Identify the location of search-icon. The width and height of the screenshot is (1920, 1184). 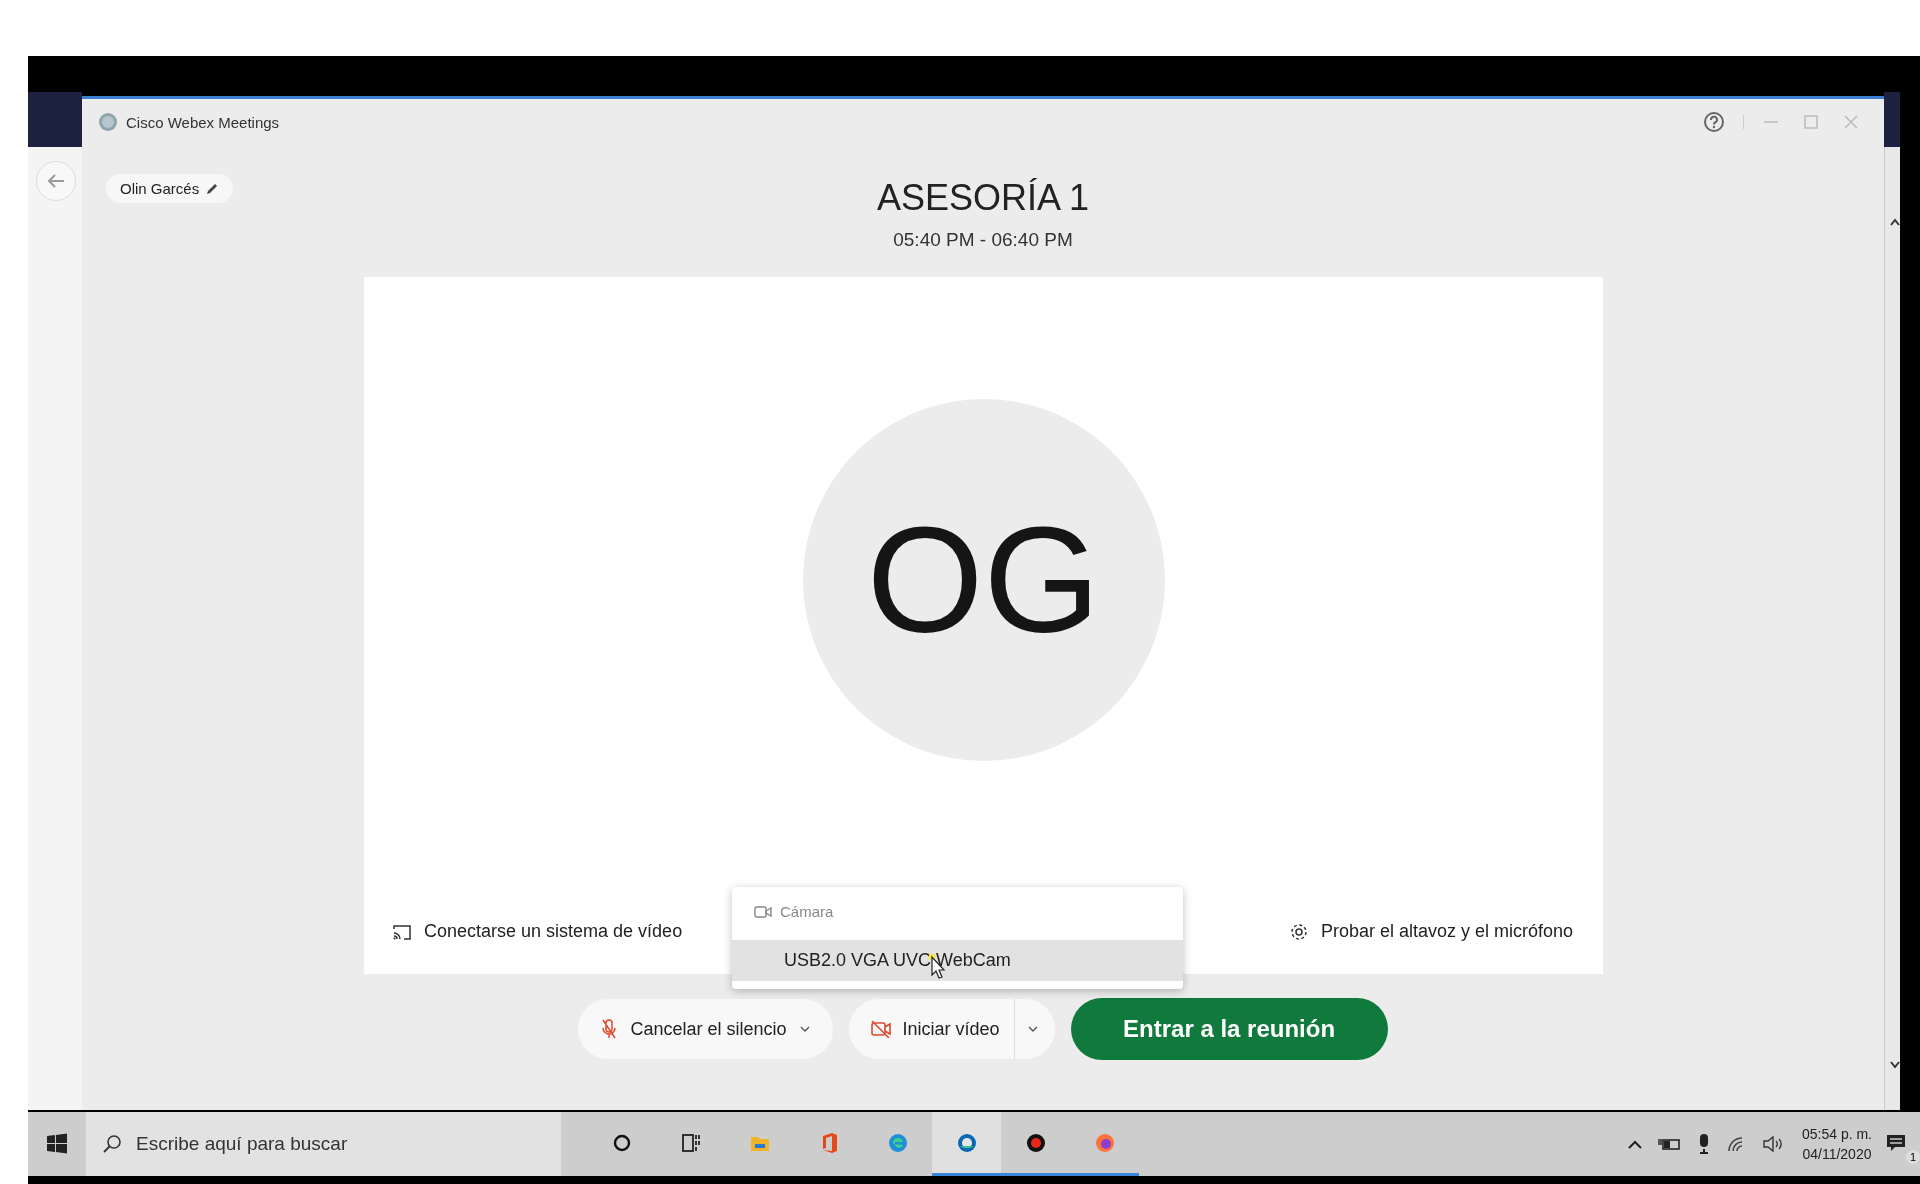
(112, 1144).